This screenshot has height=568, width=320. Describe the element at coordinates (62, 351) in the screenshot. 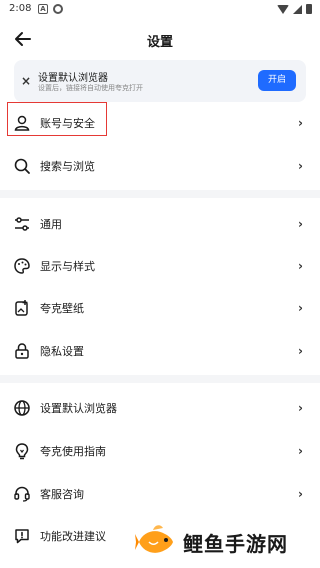

I see `menu-label: 隐私设置` at that location.